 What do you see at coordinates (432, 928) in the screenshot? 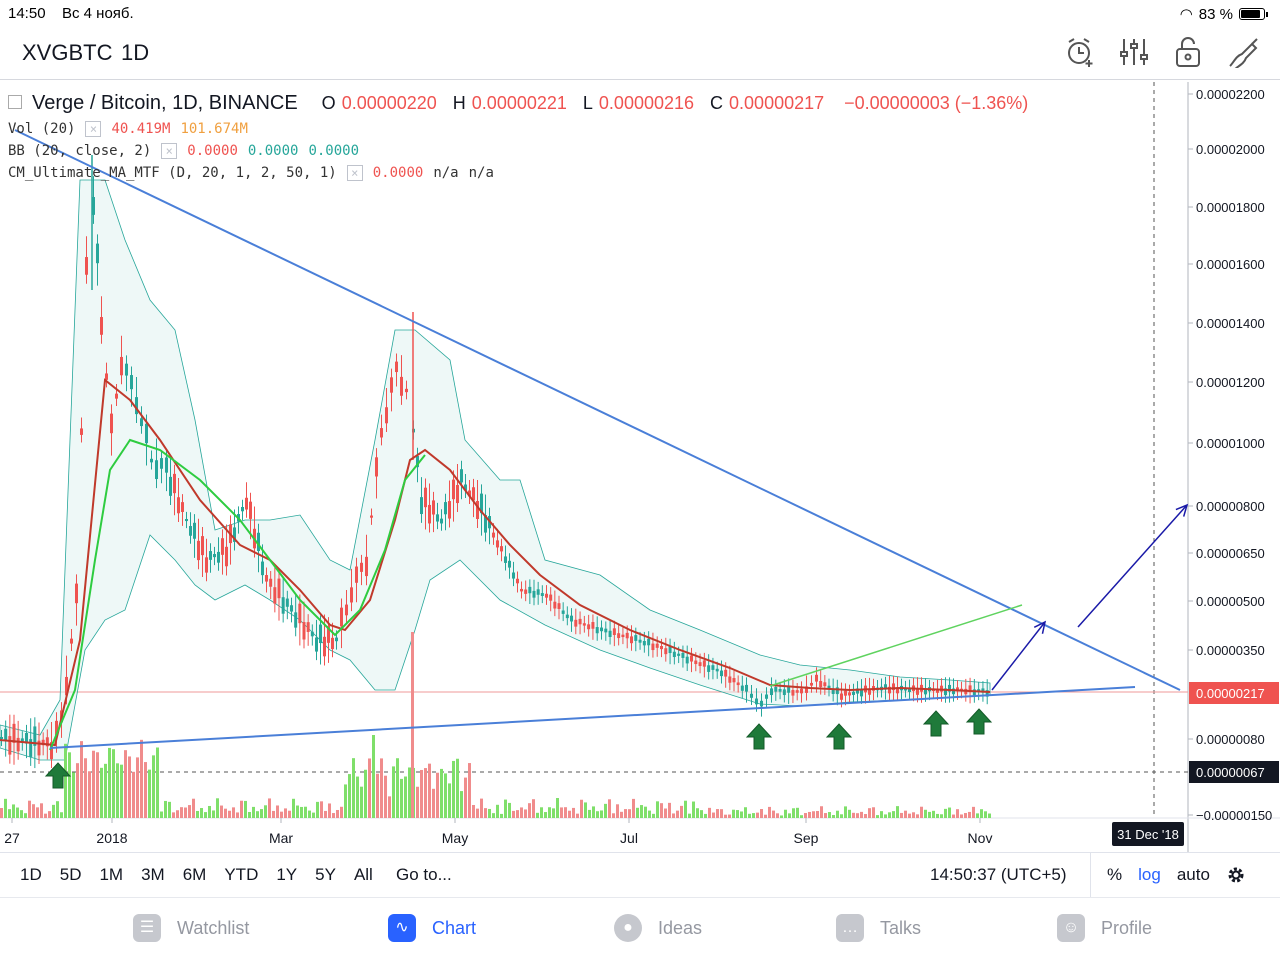
I see `tab-chart: ∿ Chart` at bounding box center [432, 928].